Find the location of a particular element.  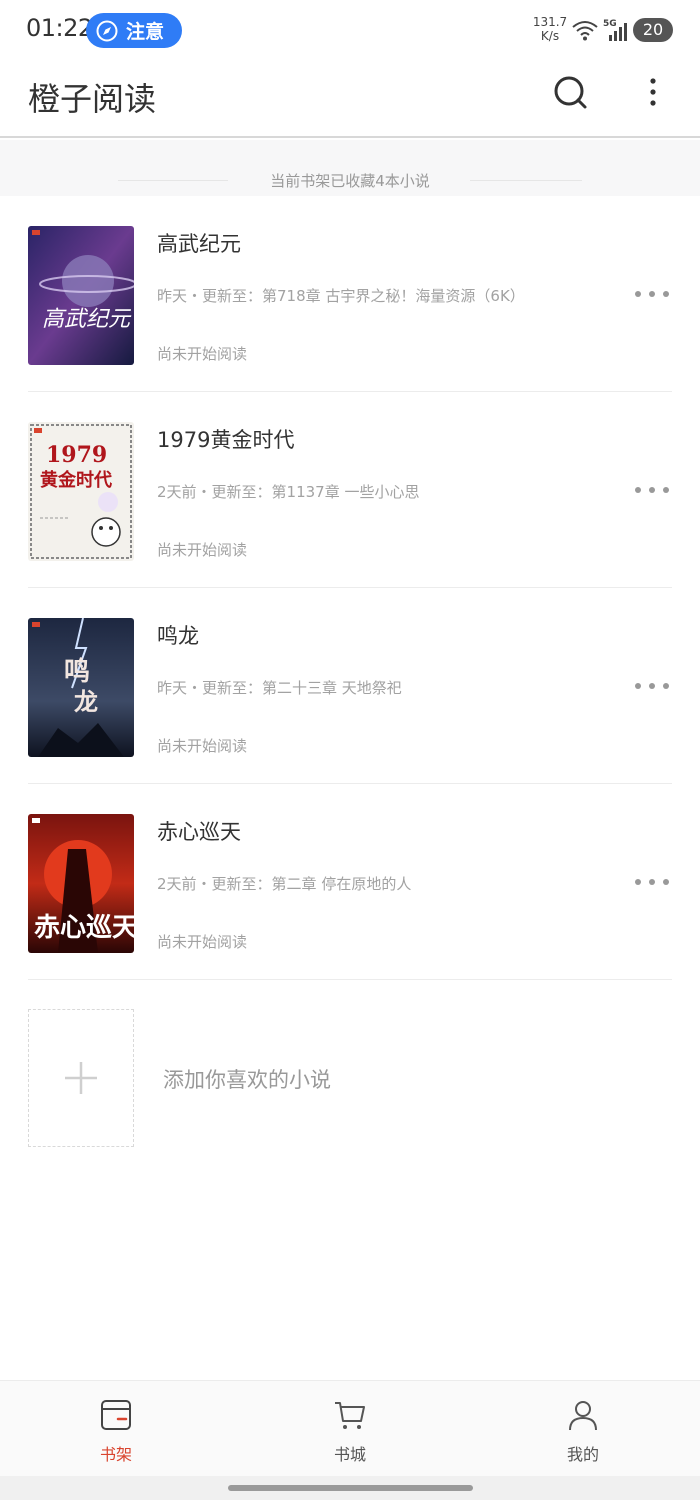

book-cover-image: 鸣 龙 is located at coordinates (81, 687).